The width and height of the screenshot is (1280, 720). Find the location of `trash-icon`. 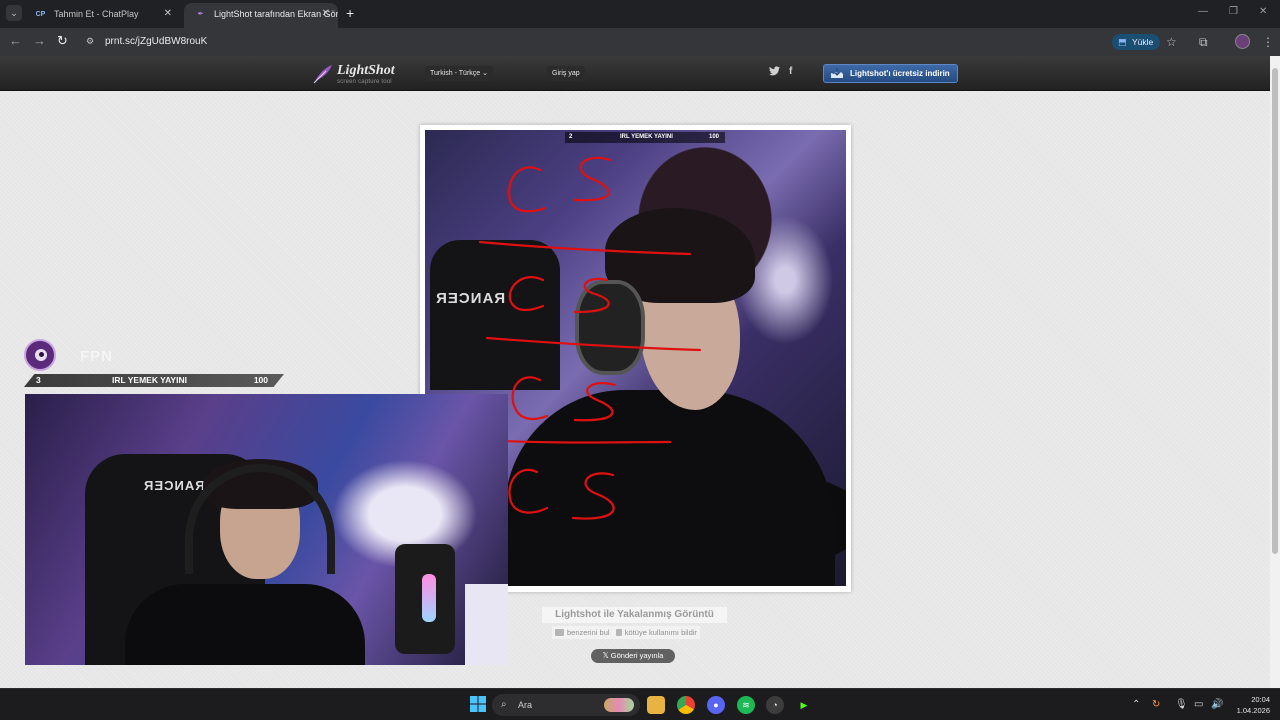

trash-icon is located at coordinates (618, 632).